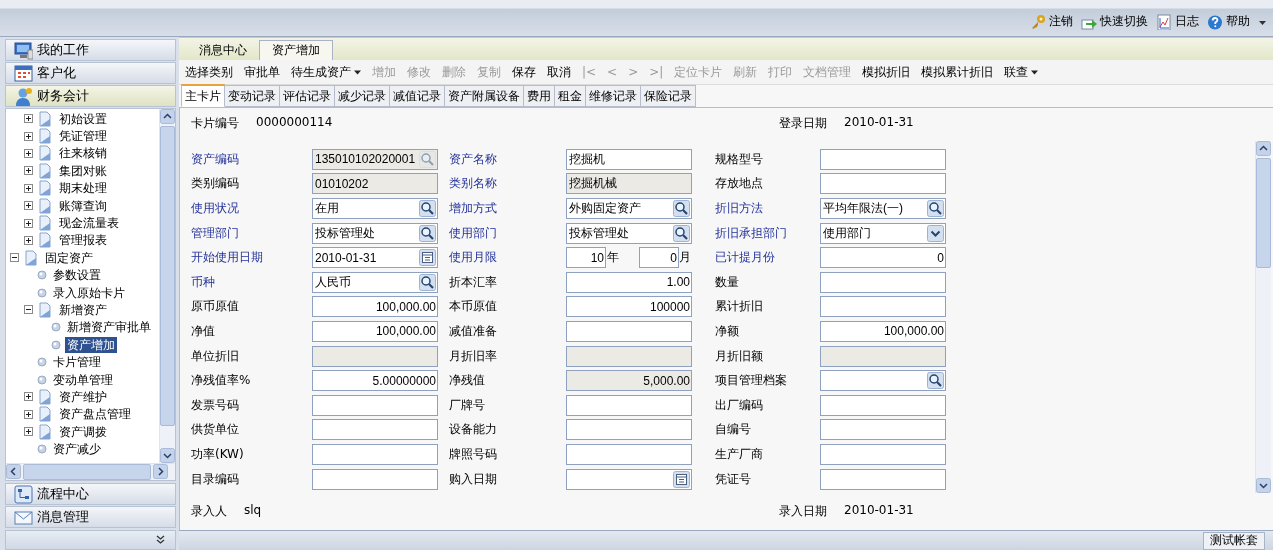 The width and height of the screenshot is (1273, 550). Describe the element at coordinates (484, 96) in the screenshot. I see `tab: 资产附属设备` at that location.